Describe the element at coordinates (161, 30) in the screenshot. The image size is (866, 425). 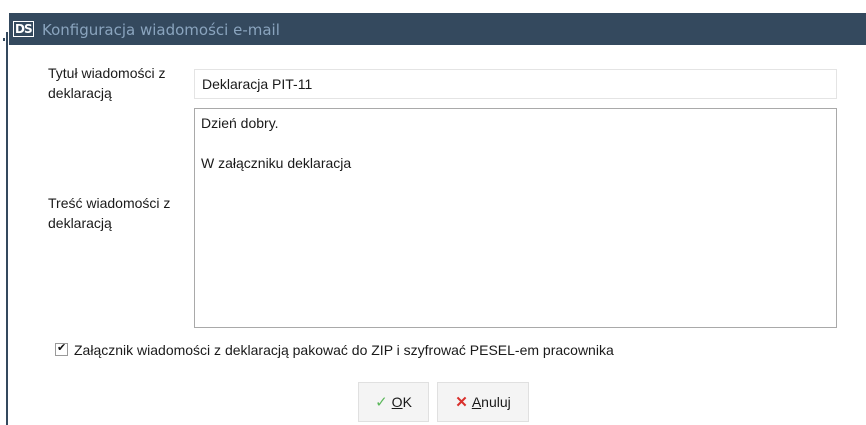
I see `window-title: Konfiguracja wiadomości e-mail` at that location.